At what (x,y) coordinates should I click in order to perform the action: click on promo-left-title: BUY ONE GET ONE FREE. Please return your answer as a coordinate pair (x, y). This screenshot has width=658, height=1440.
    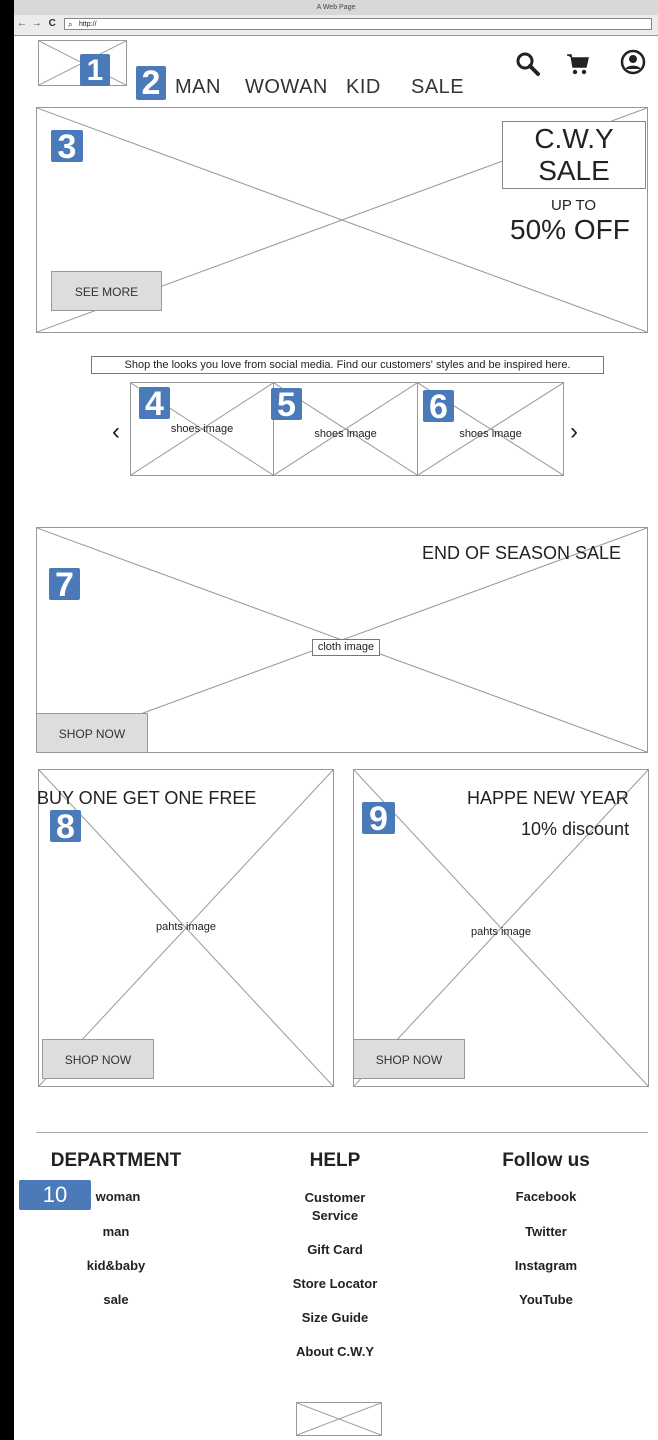
    Looking at the image, I should click on (147, 798).